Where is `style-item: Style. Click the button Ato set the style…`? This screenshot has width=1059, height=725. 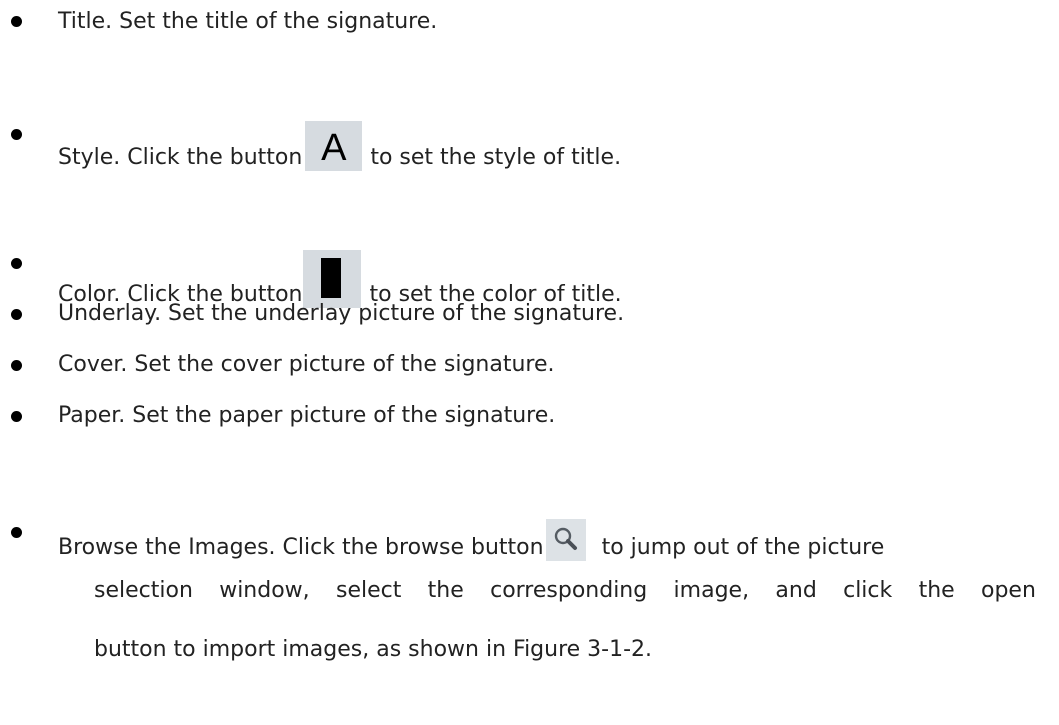 style-item: Style. Click the button Ato set the style… is located at coordinates (339, 146).